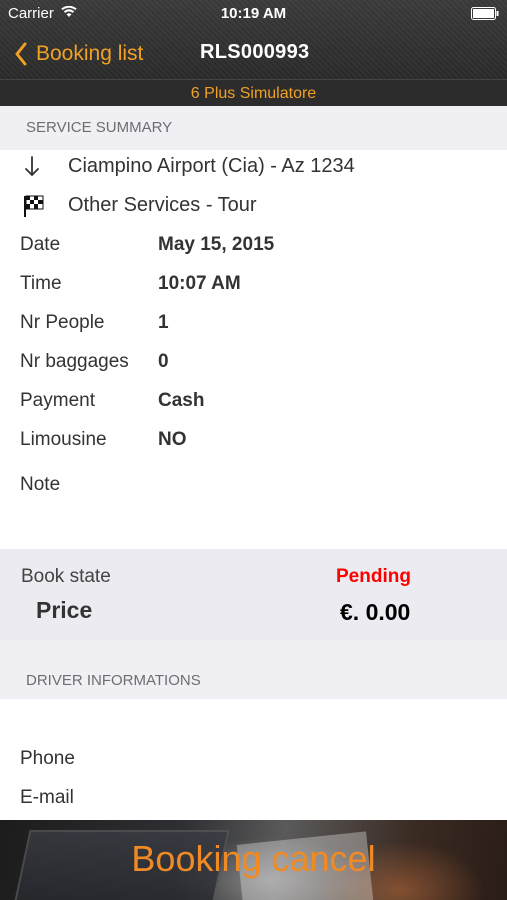 The image size is (507, 900). I want to click on booking-code-title: RLS000993, so click(255, 52).